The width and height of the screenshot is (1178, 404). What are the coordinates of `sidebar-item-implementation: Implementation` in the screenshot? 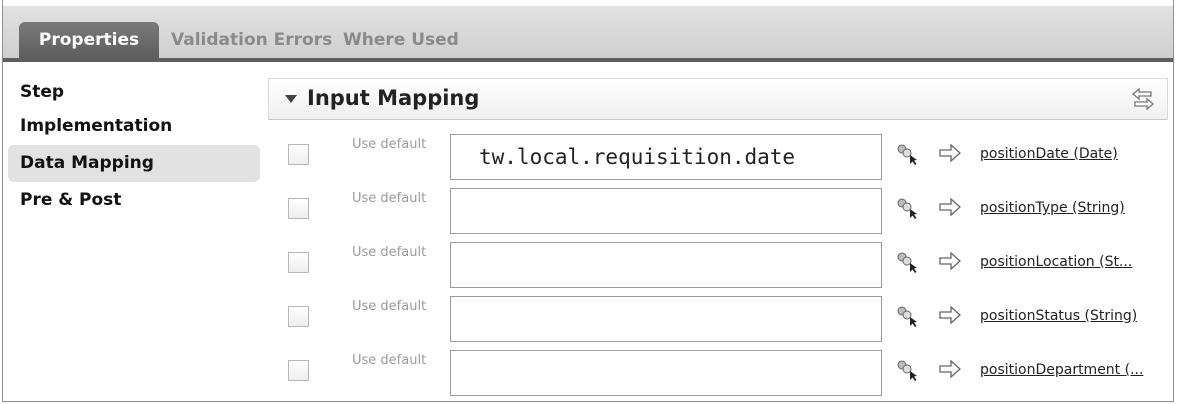 It's located at (134, 126).